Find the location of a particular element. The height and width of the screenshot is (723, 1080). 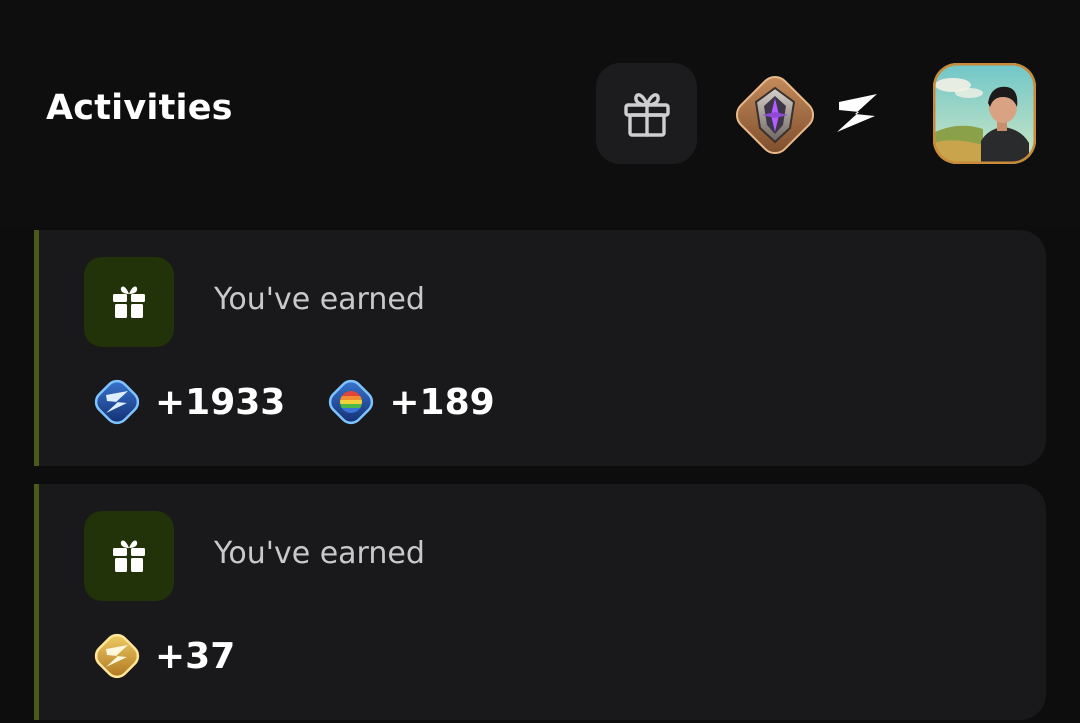

reward-item: +1933 is located at coordinates (187, 402).